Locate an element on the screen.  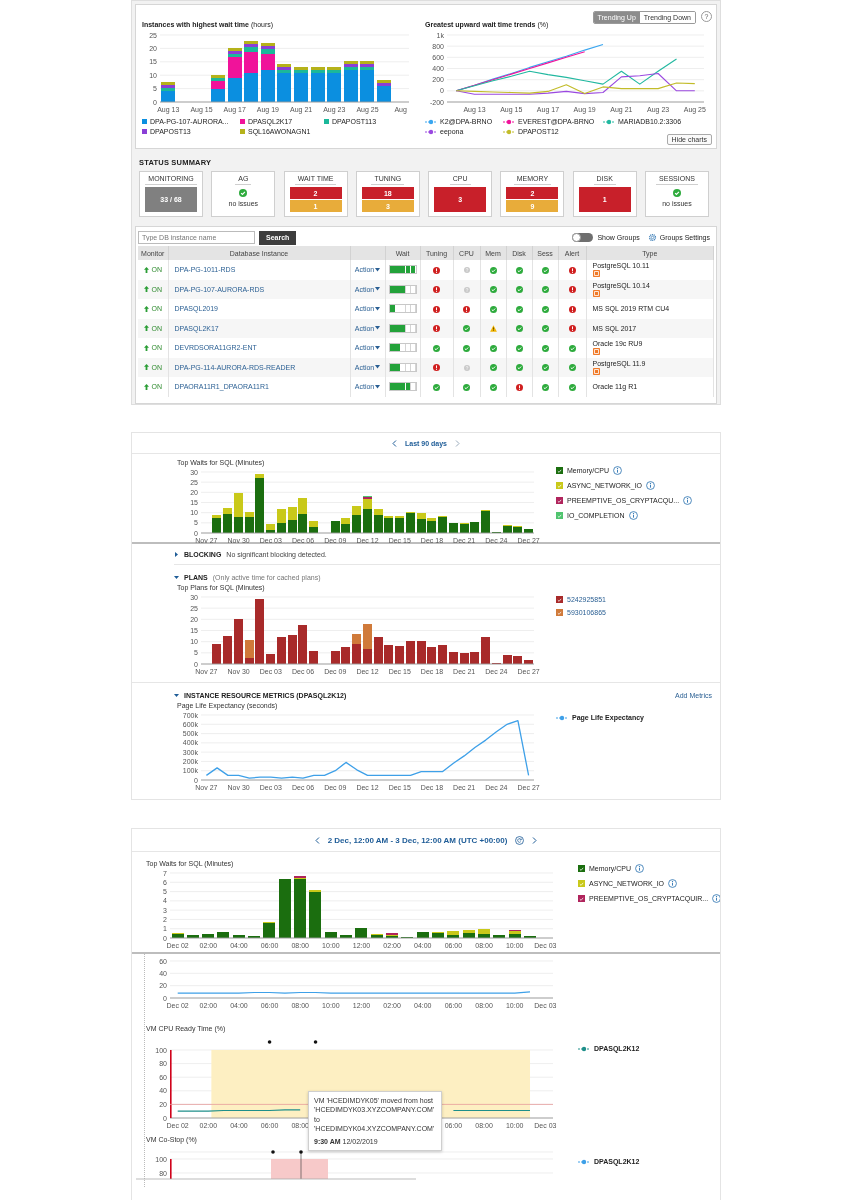
date-range-label: 2 Dec, 12:00 AM - 3 Dec, 12:00 AM (UTC +00:00) is located at coordinates (417, 840).